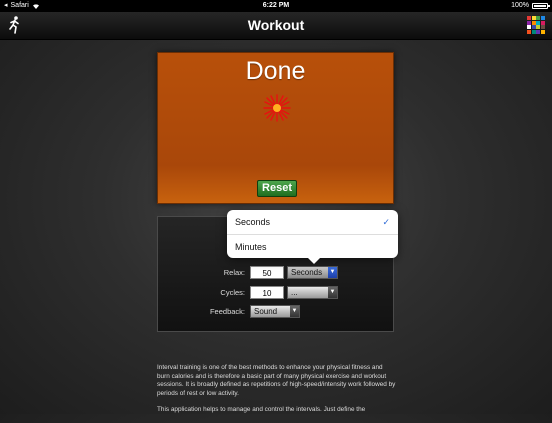 The height and width of the screenshot is (423, 552). What do you see at coordinates (251, 247) in the screenshot?
I see `option-label: Minutes` at bounding box center [251, 247].